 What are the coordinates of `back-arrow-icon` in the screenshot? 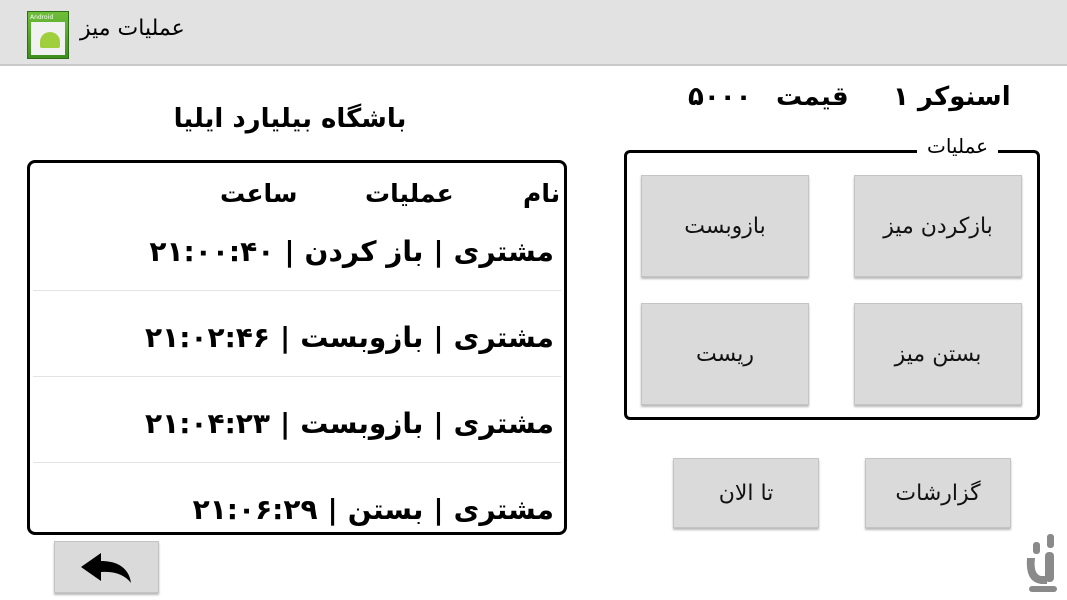 It's located at (105, 568).